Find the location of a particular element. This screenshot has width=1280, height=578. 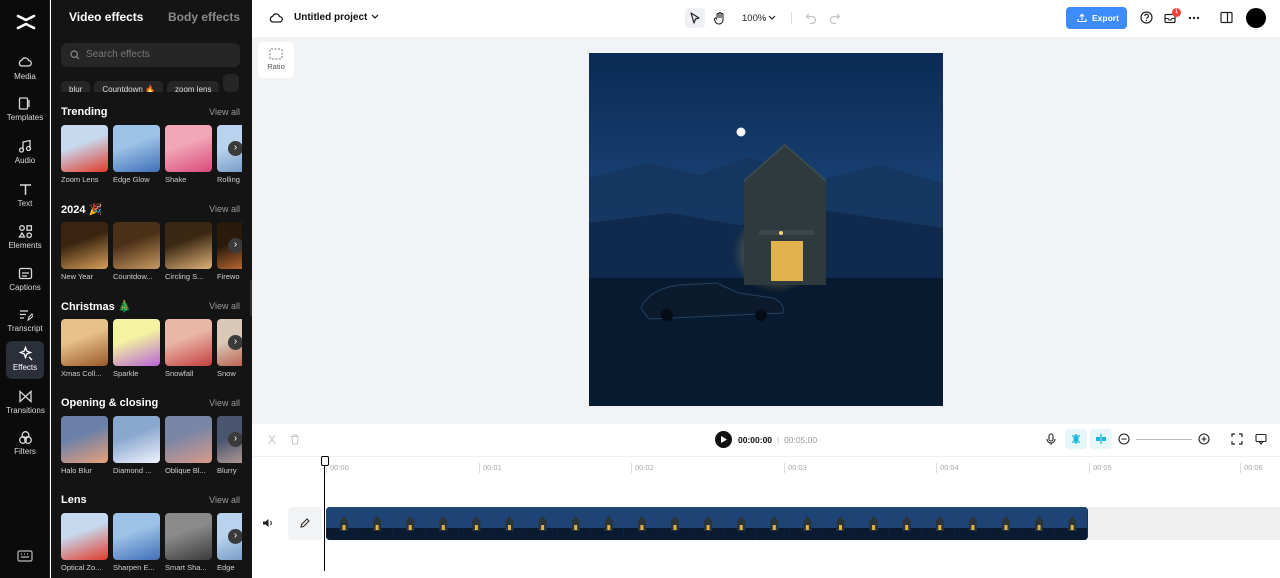

avatar is located at coordinates (1256, 18).